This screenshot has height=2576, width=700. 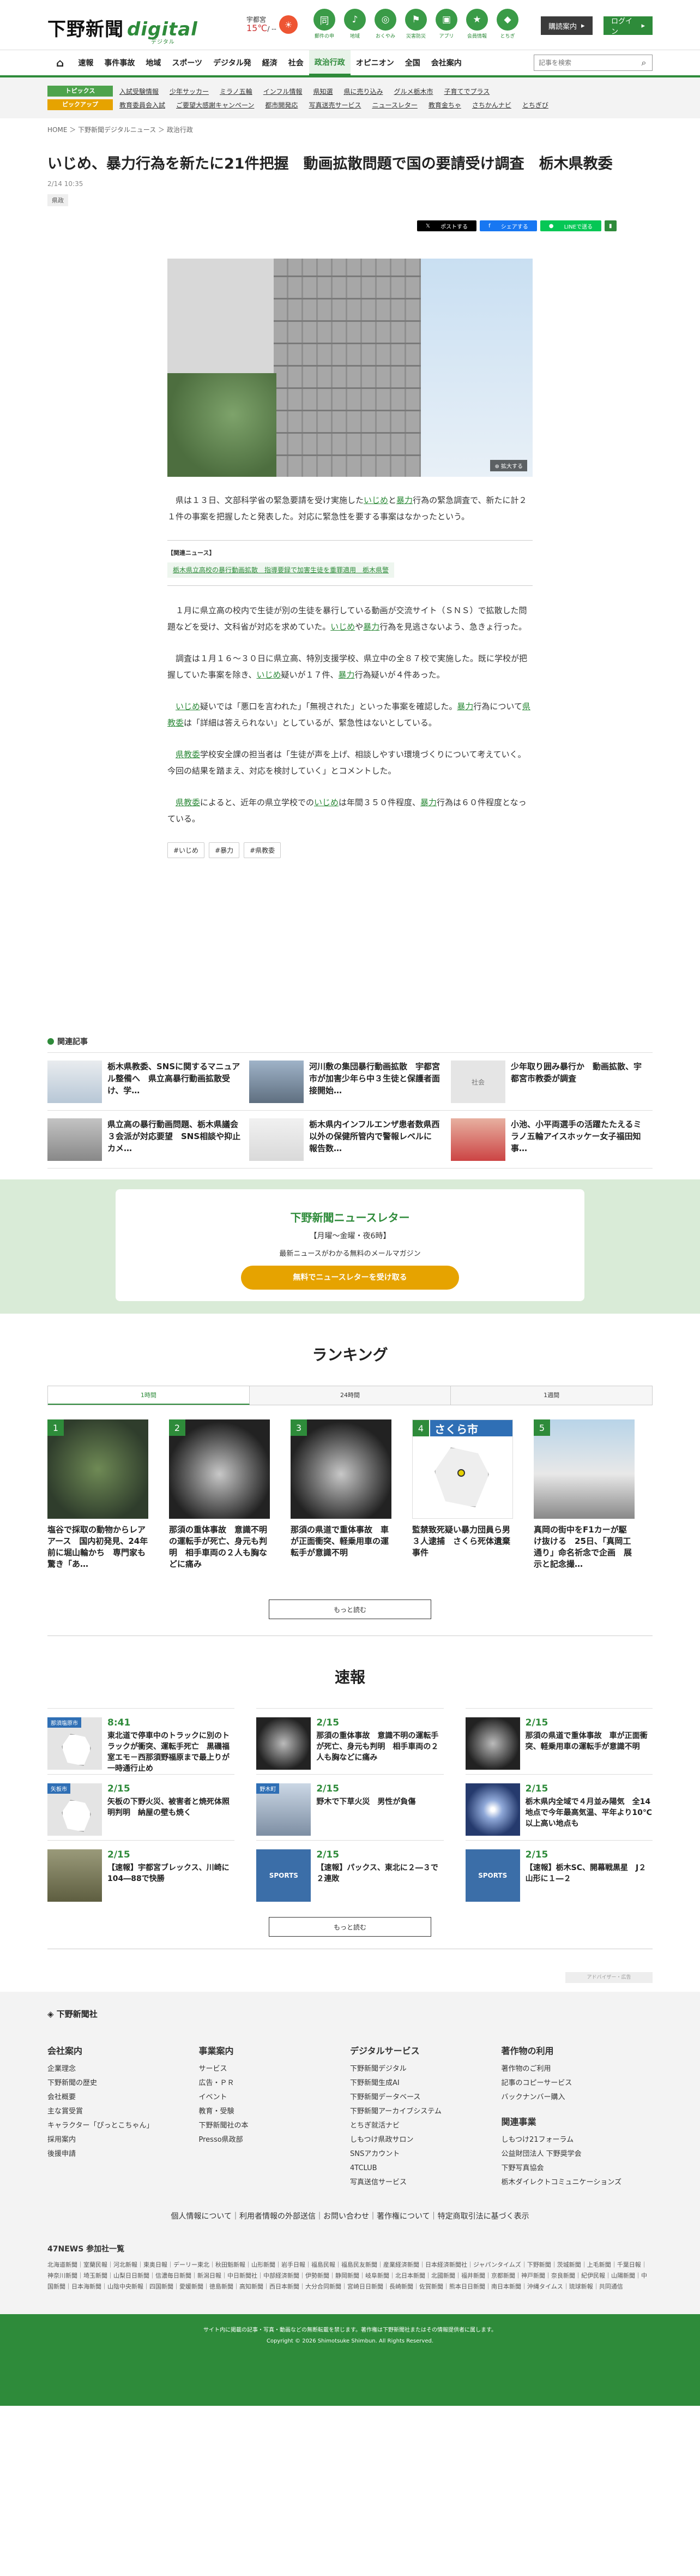 I want to click on nav-item: 事件事故, so click(x=119, y=63).